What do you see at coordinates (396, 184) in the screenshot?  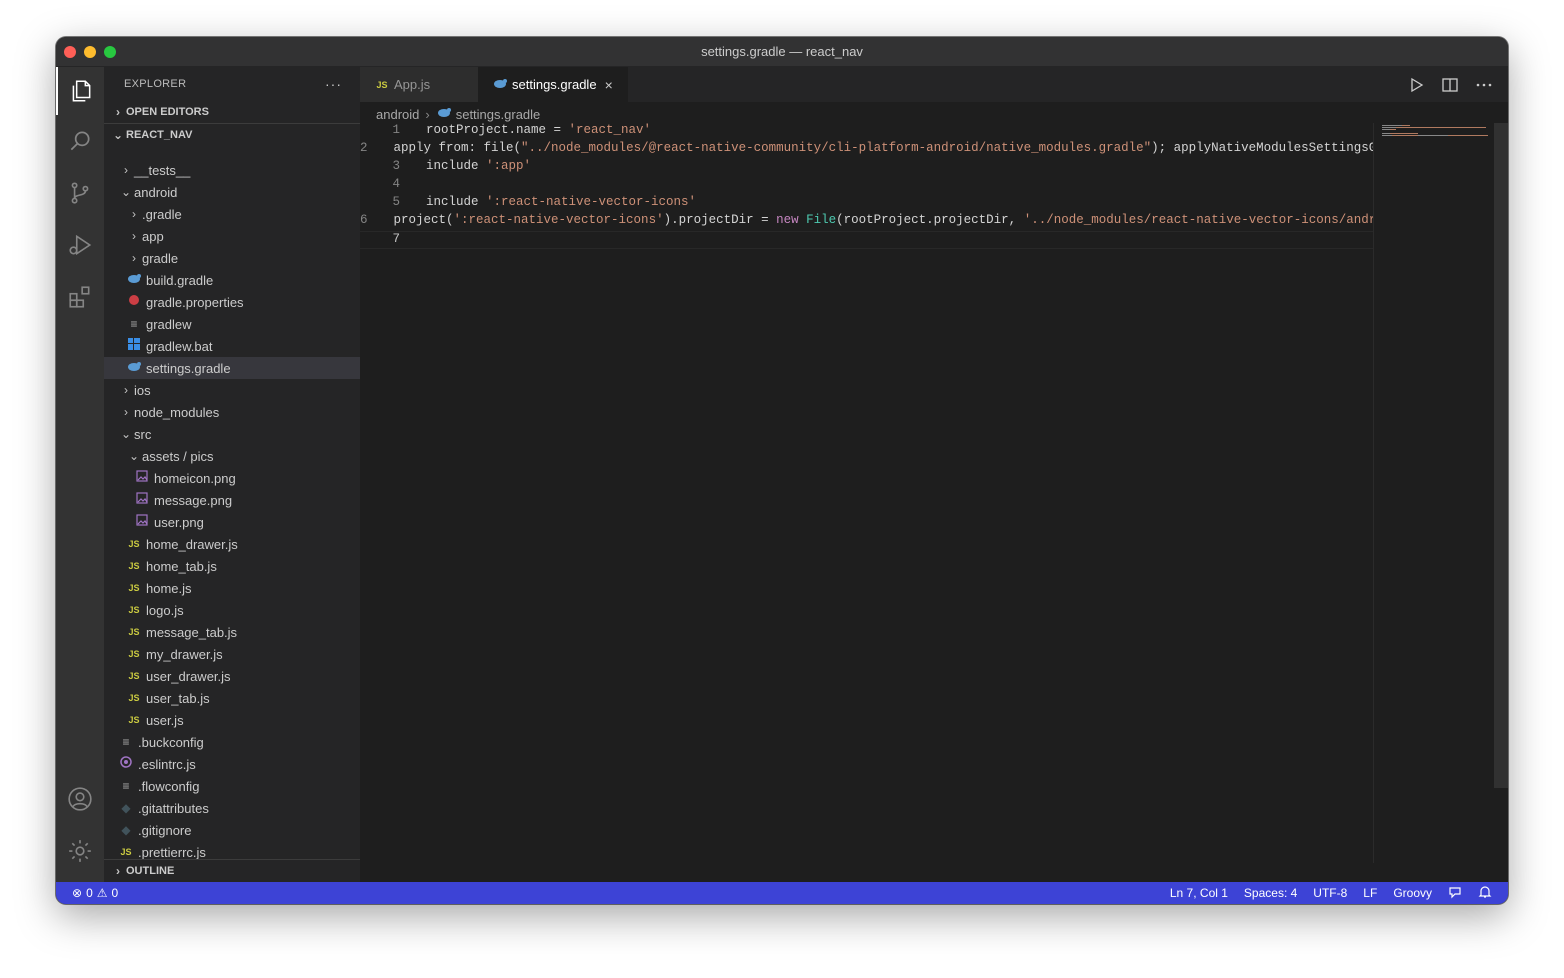 I see `line-number: 4` at bounding box center [396, 184].